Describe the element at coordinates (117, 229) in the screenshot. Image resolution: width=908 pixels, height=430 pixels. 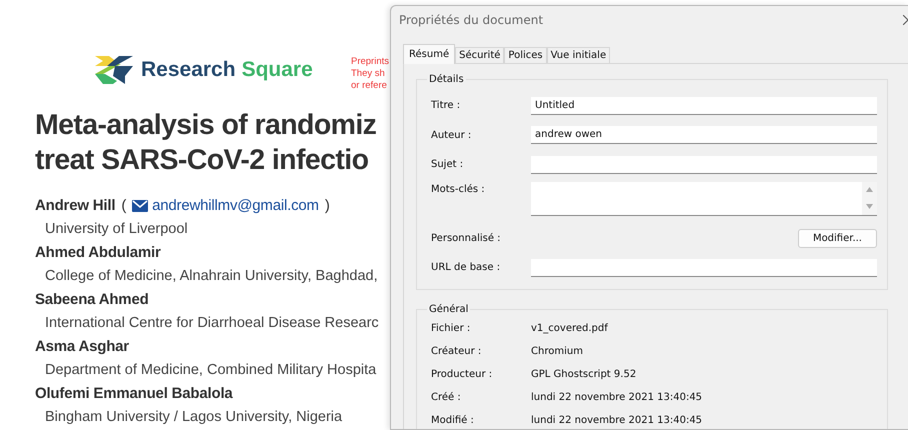
I see `author-affiliation: University of Liverpool` at that location.